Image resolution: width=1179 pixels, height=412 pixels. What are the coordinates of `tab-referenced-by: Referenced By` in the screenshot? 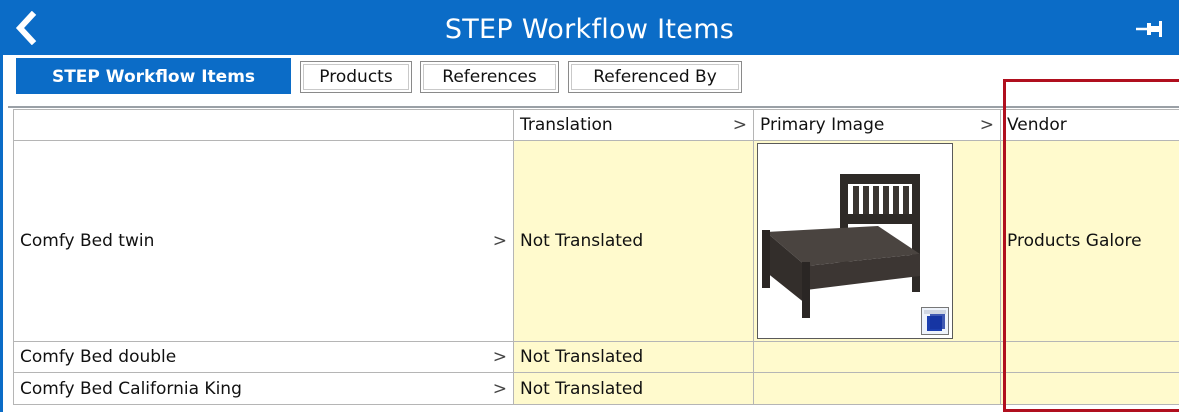 It's located at (655, 77).